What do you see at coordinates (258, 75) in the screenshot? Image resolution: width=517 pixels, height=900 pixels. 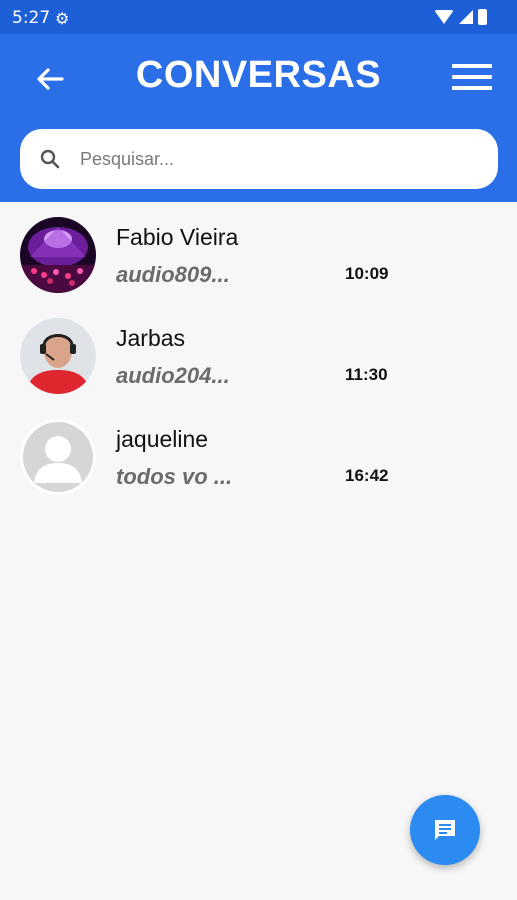 I see `page-title: CONVERSAS` at bounding box center [258, 75].